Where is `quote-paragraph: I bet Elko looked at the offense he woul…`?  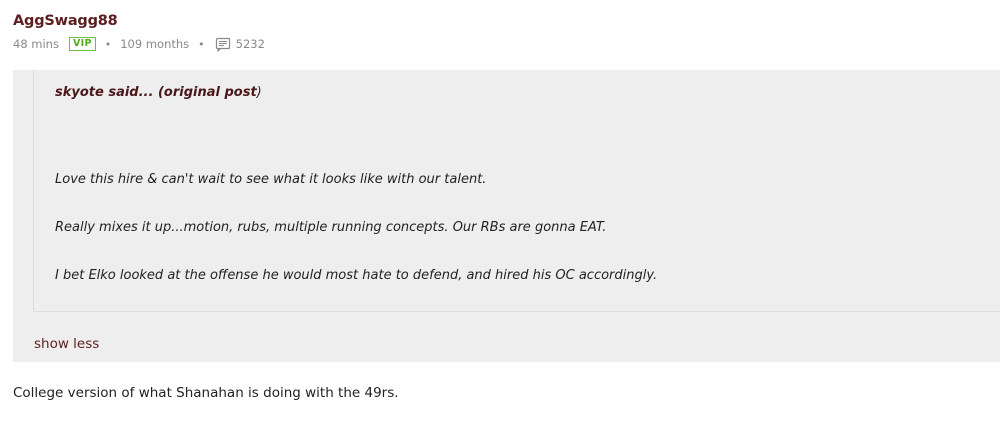
quote-paragraph: I bet Elko looked at the offense he woul… is located at coordinates (356, 275).